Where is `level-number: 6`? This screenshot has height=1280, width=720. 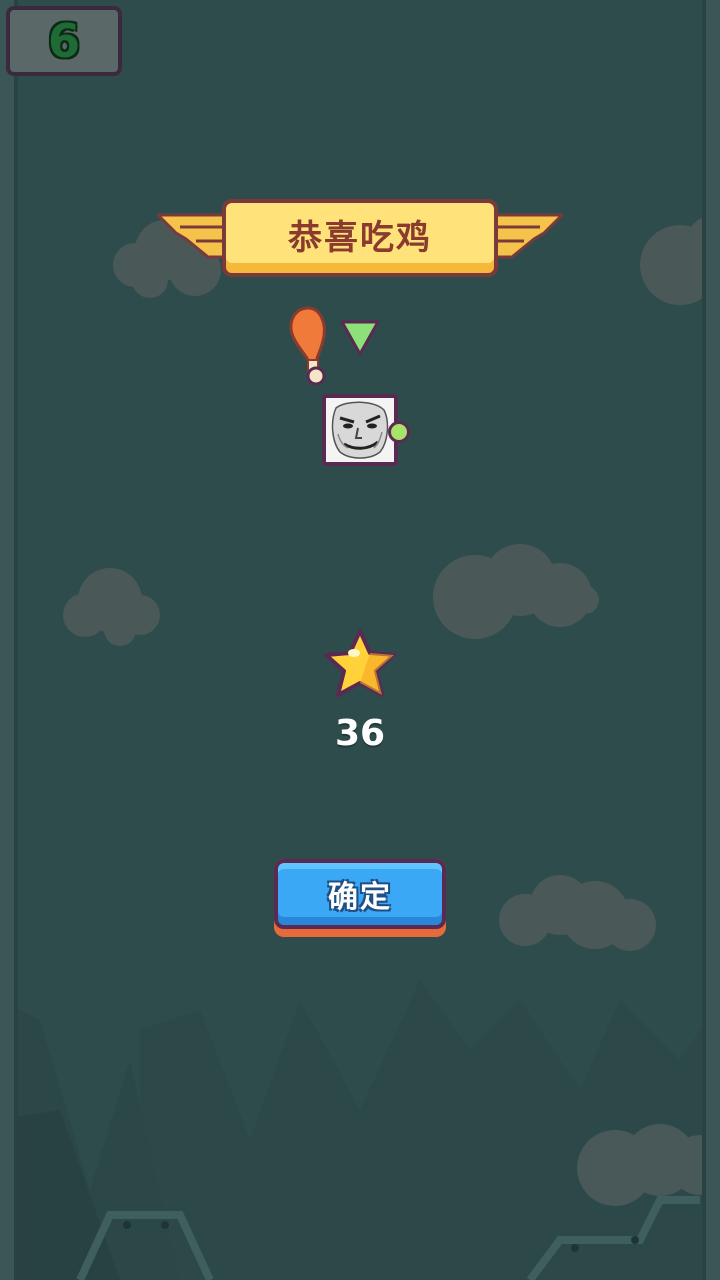
level-number: 6 is located at coordinates (63, 41).